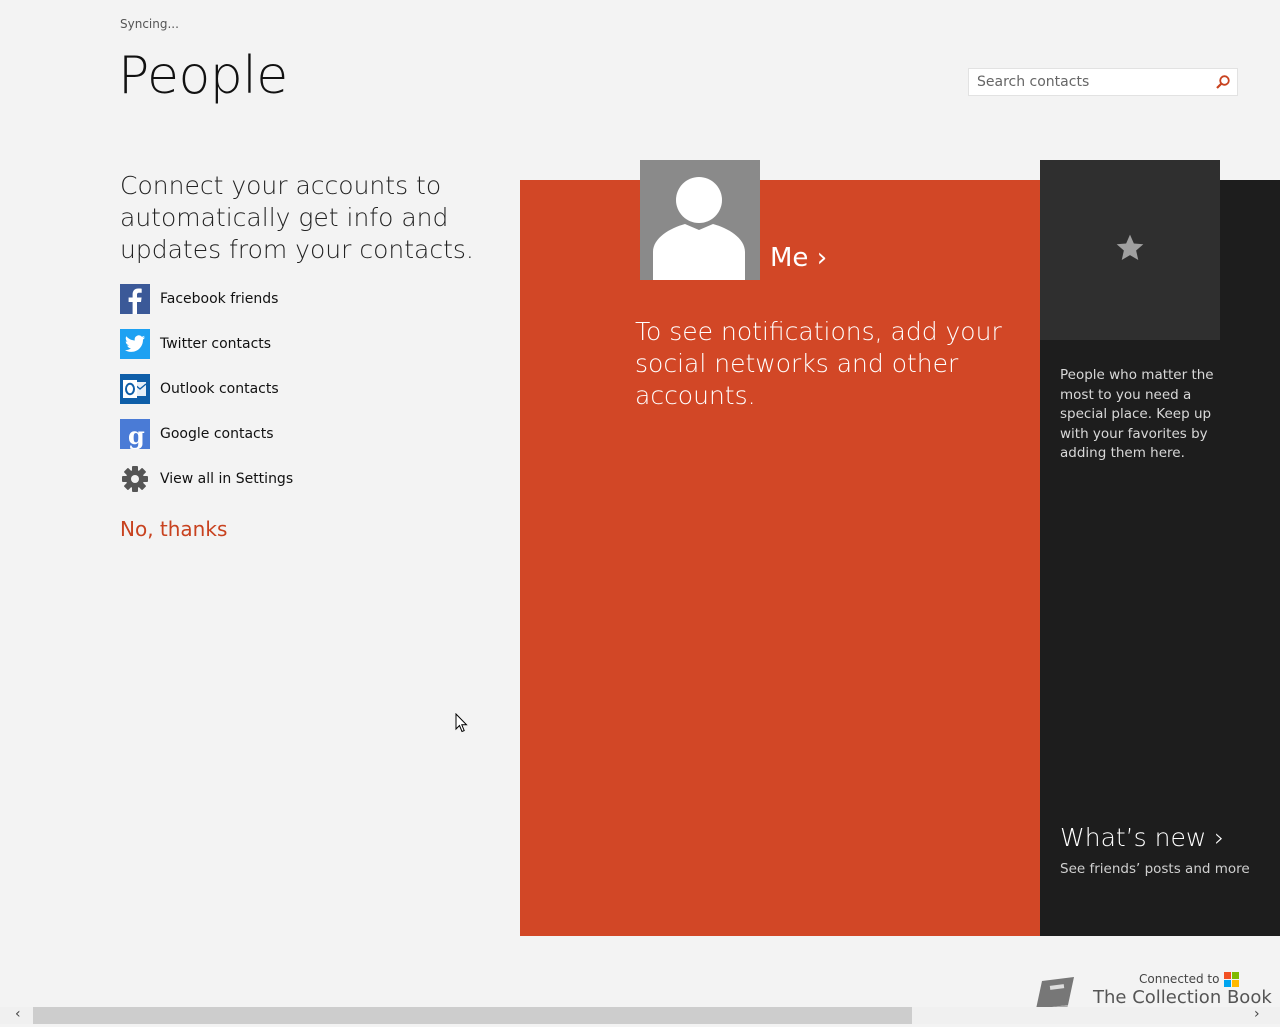  I want to click on scroll-left-arrow: ‹, so click(18, 1014).